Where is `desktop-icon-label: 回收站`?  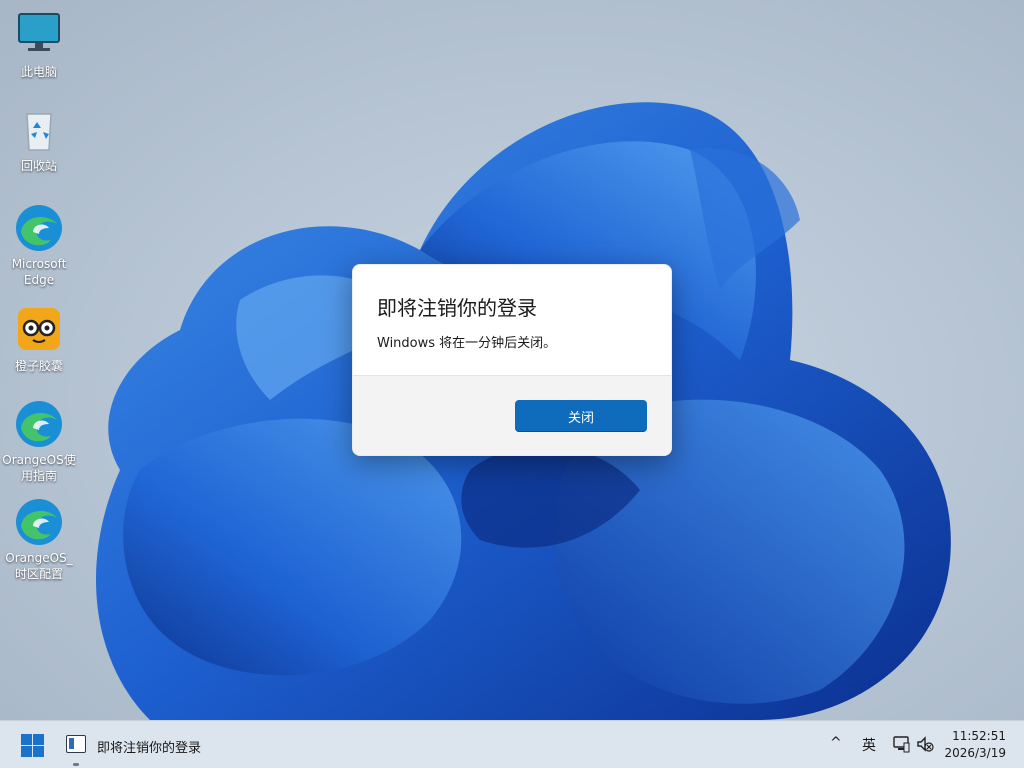
desktop-icon-label: 回收站 is located at coordinates (38, 166).